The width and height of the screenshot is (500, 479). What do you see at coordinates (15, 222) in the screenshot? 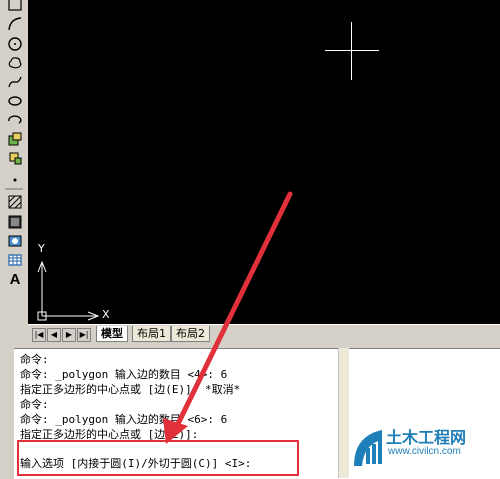
I see `gradient-icon` at bounding box center [15, 222].